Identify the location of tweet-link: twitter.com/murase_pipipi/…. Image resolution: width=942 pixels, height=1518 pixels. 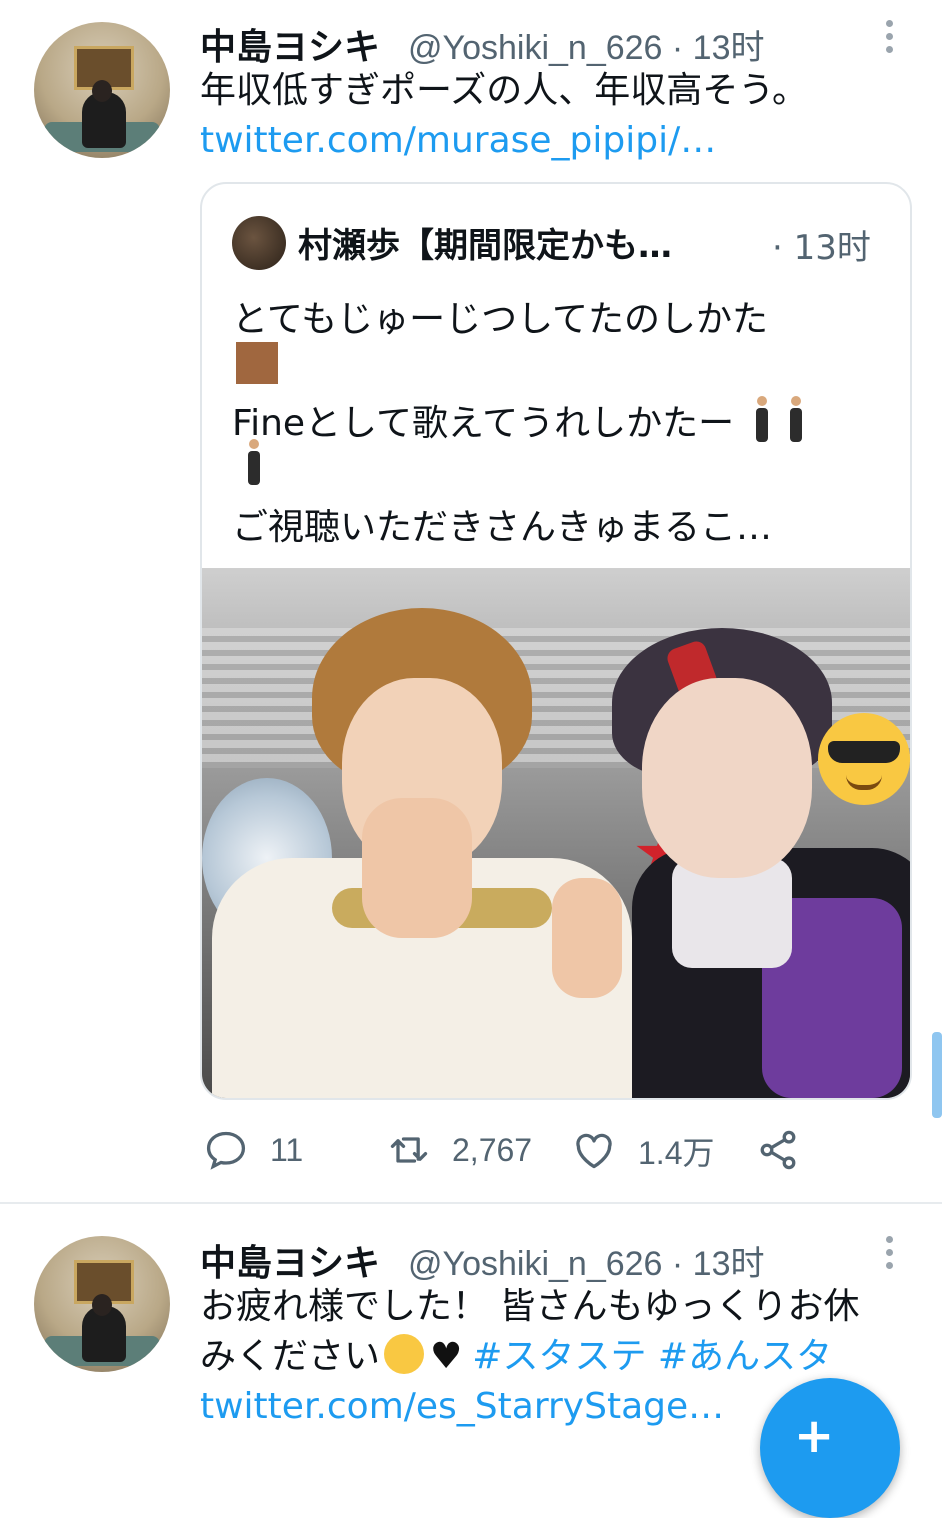
(458, 141).